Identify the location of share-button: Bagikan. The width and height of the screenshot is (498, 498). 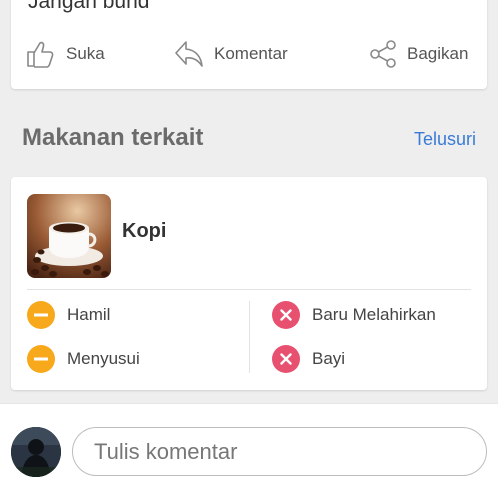
(418, 54).